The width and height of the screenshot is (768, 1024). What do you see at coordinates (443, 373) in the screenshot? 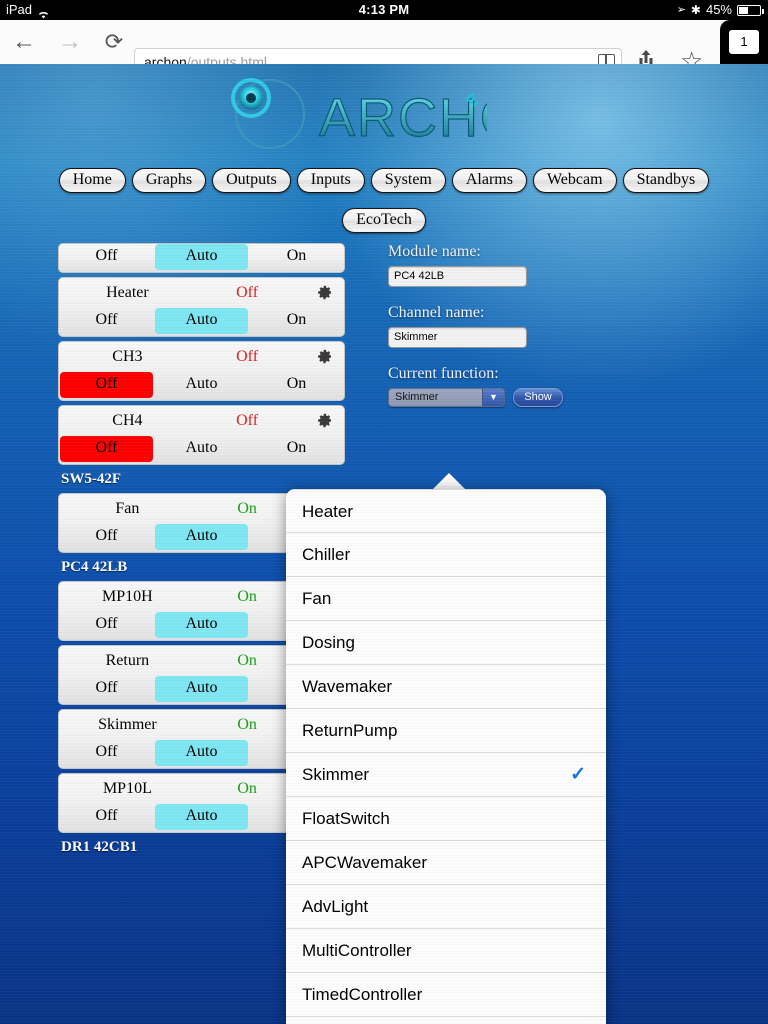
I see `current-function-label: Current function:` at bounding box center [443, 373].